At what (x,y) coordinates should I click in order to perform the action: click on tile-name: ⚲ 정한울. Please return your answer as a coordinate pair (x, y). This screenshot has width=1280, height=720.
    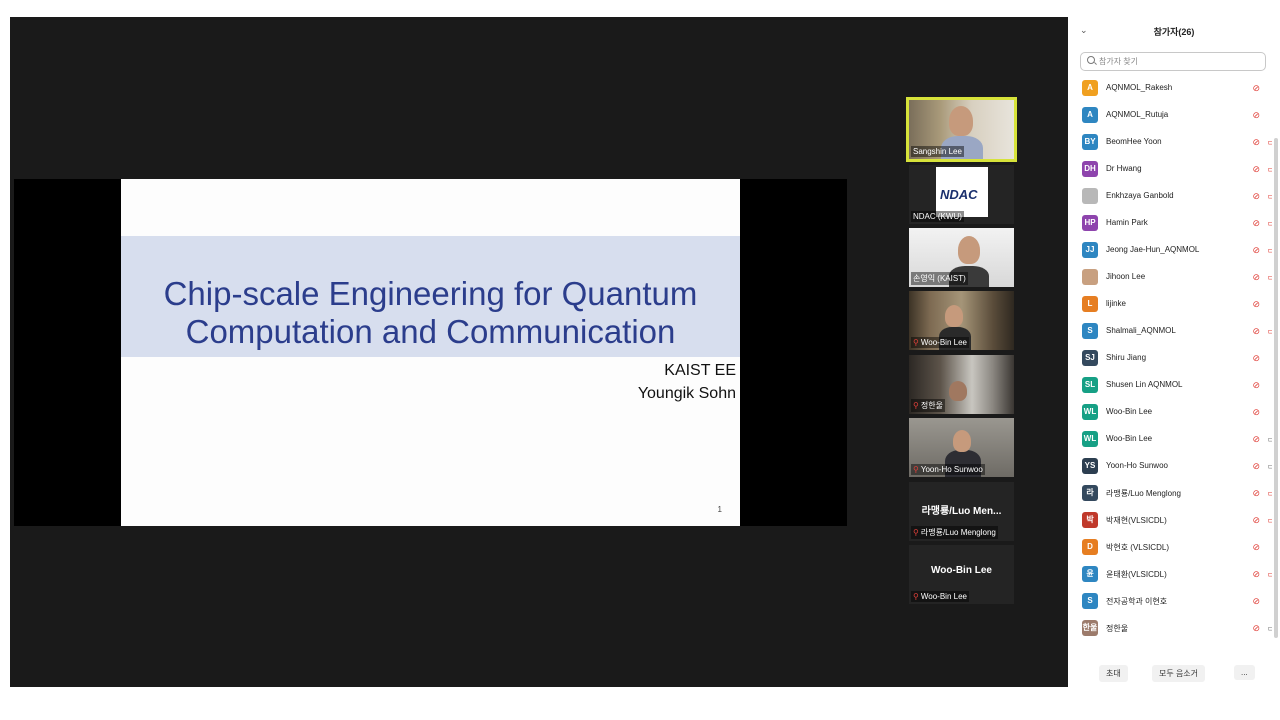
    Looking at the image, I should click on (928, 405).